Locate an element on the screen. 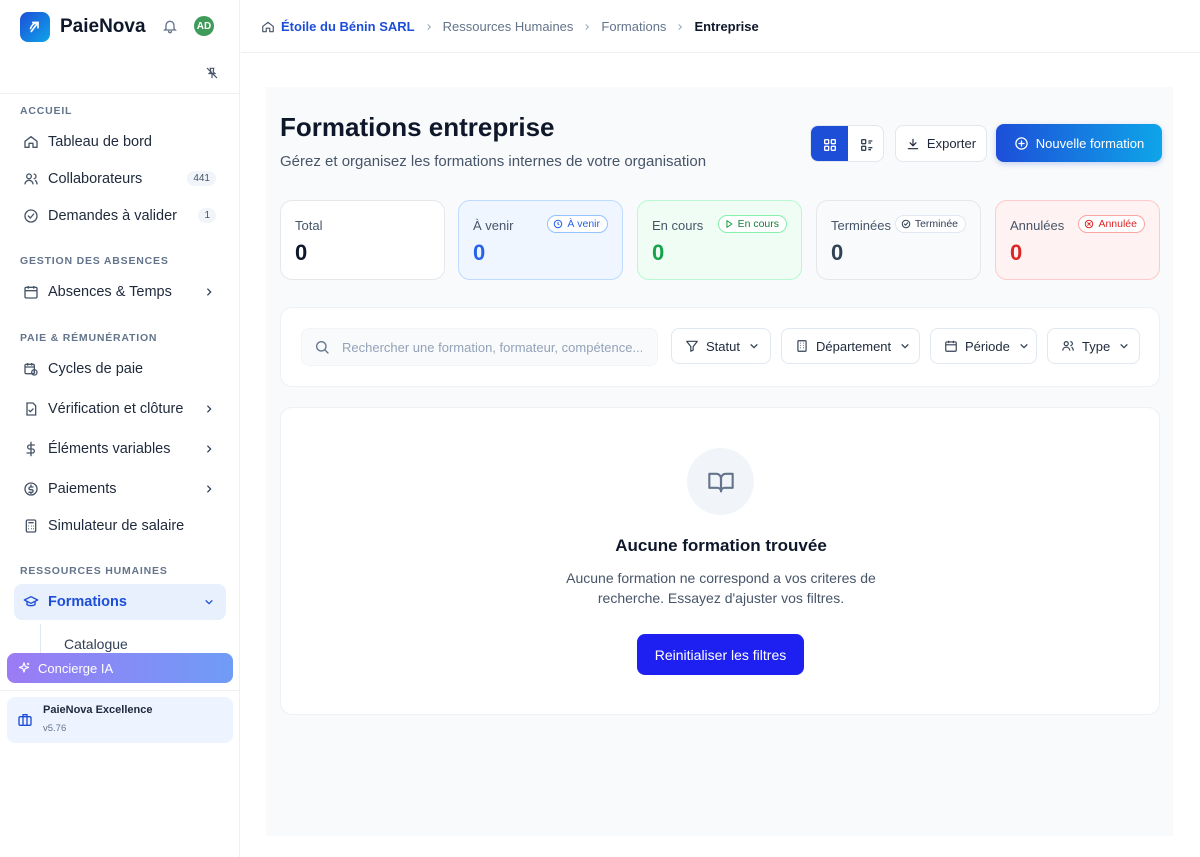  new-formation-button: Nouvelle formation is located at coordinates (1079, 143).